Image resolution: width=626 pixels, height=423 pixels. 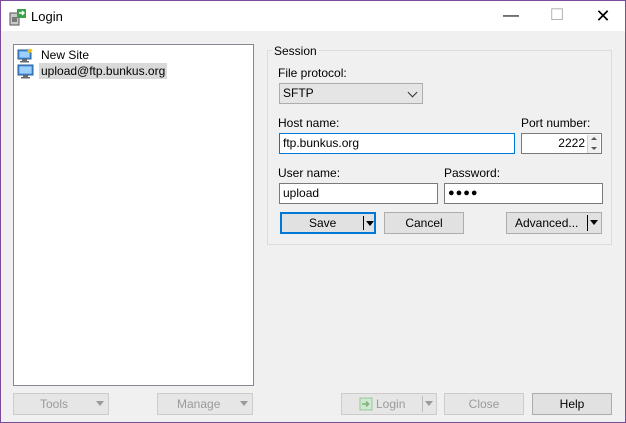 What do you see at coordinates (511, 16) in the screenshot?
I see `minimize-button: —` at bounding box center [511, 16].